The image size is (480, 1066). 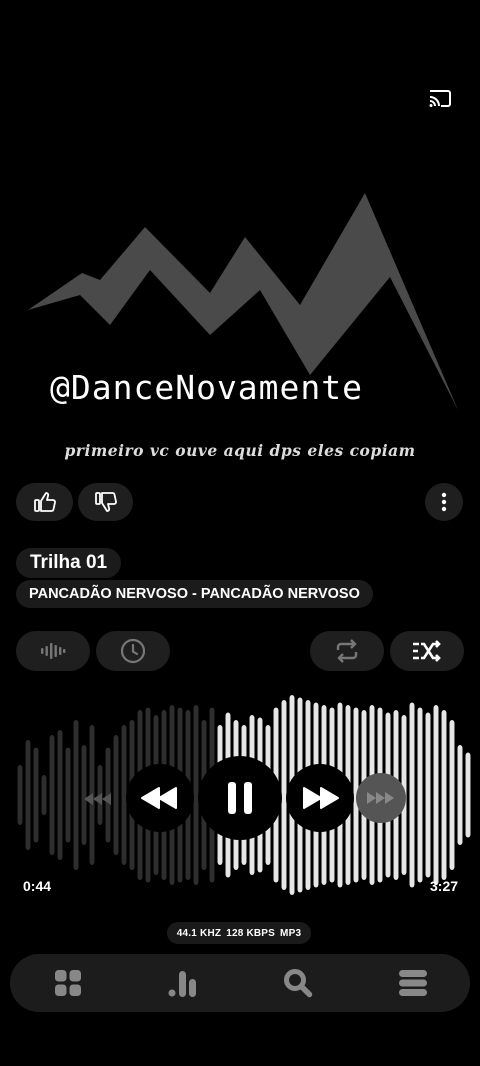 I want to click on track-artist: PANCADÃO NERVOSO - PANCADÃO NERVOSO, so click(x=194, y=594).